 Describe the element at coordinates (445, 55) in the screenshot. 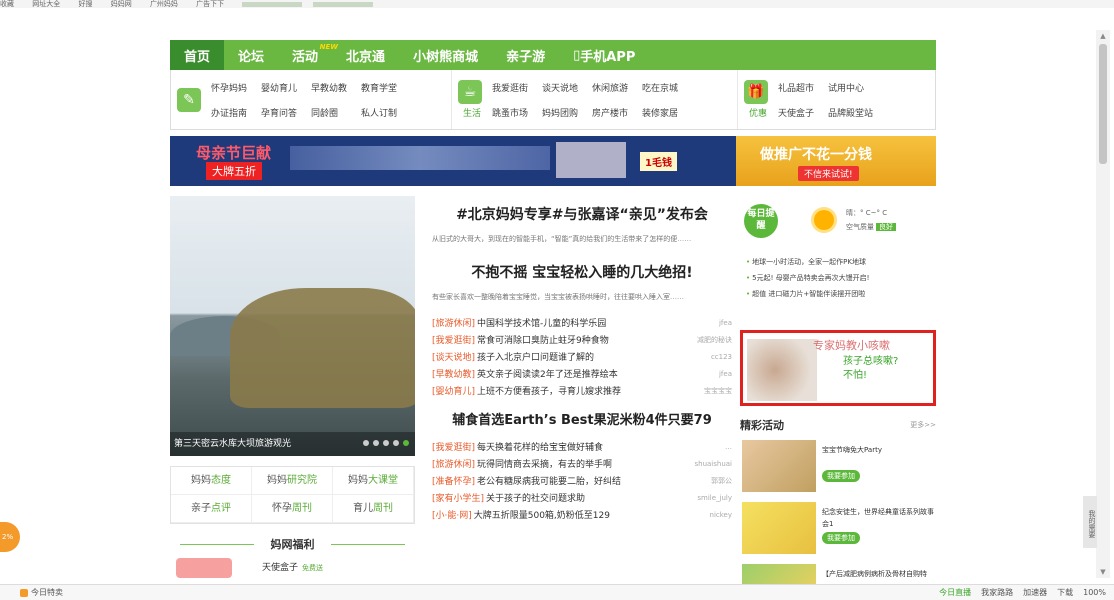

I see `nav-mall: 小树熊商城` at that location.